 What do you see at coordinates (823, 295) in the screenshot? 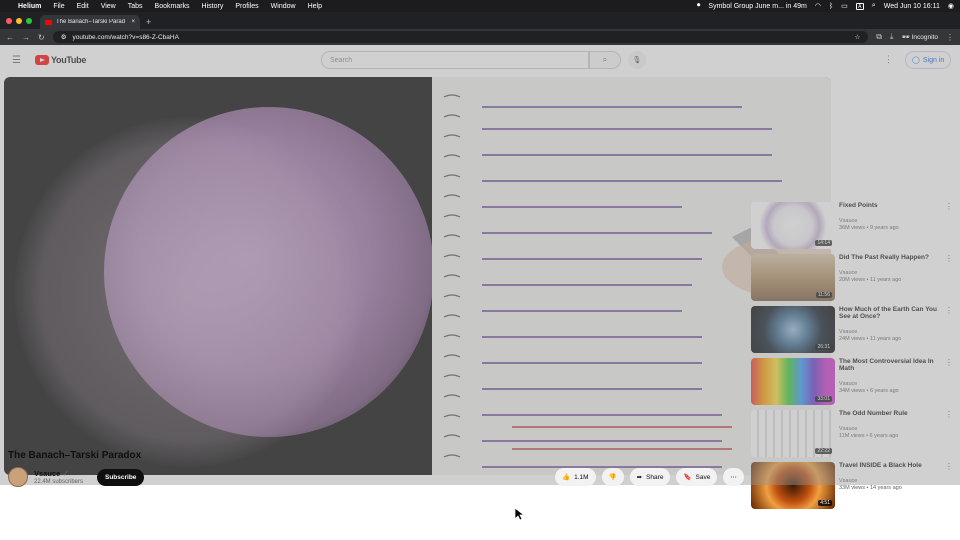
I see `video-duration: 11:56` at bounding box center [823, 295].